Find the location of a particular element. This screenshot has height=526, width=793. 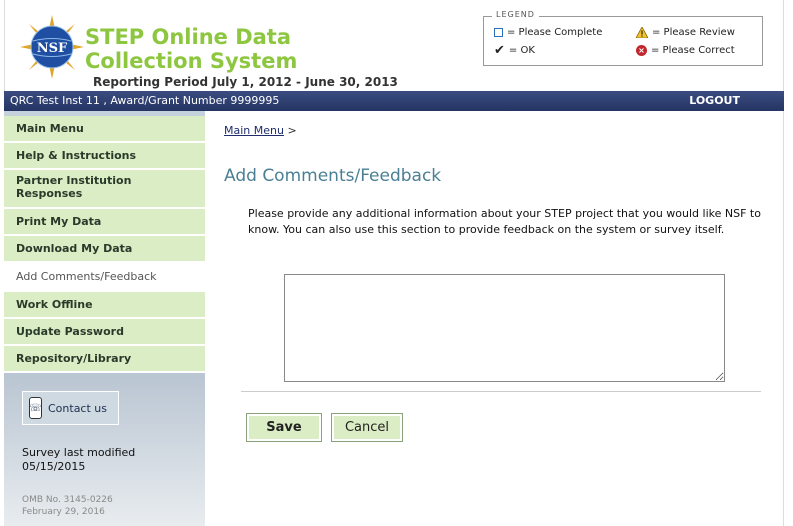

sidebar-item-add-comments-feedback: Add Comments/Feedback is located at coordinates (104, 277).